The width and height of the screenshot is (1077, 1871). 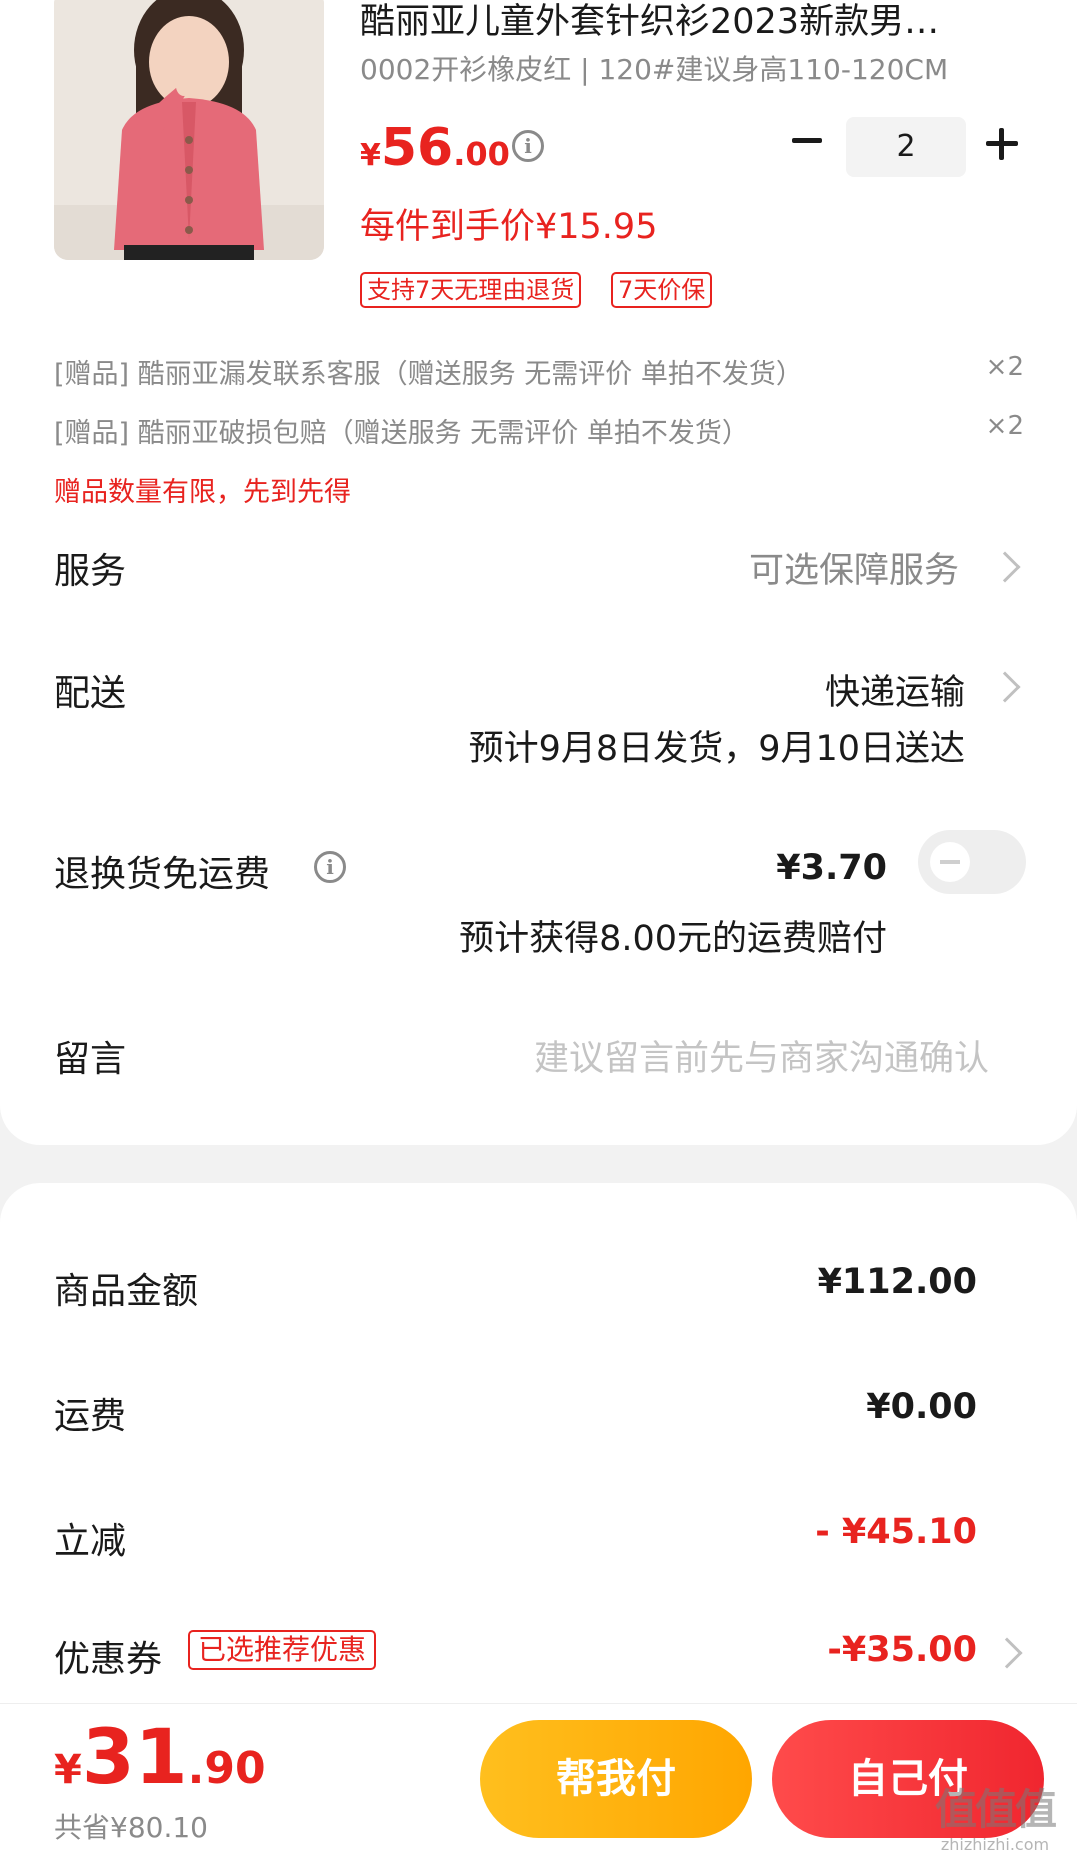 I want to click on tag-price-protect: 7天价保, so click(x=662, y=290).